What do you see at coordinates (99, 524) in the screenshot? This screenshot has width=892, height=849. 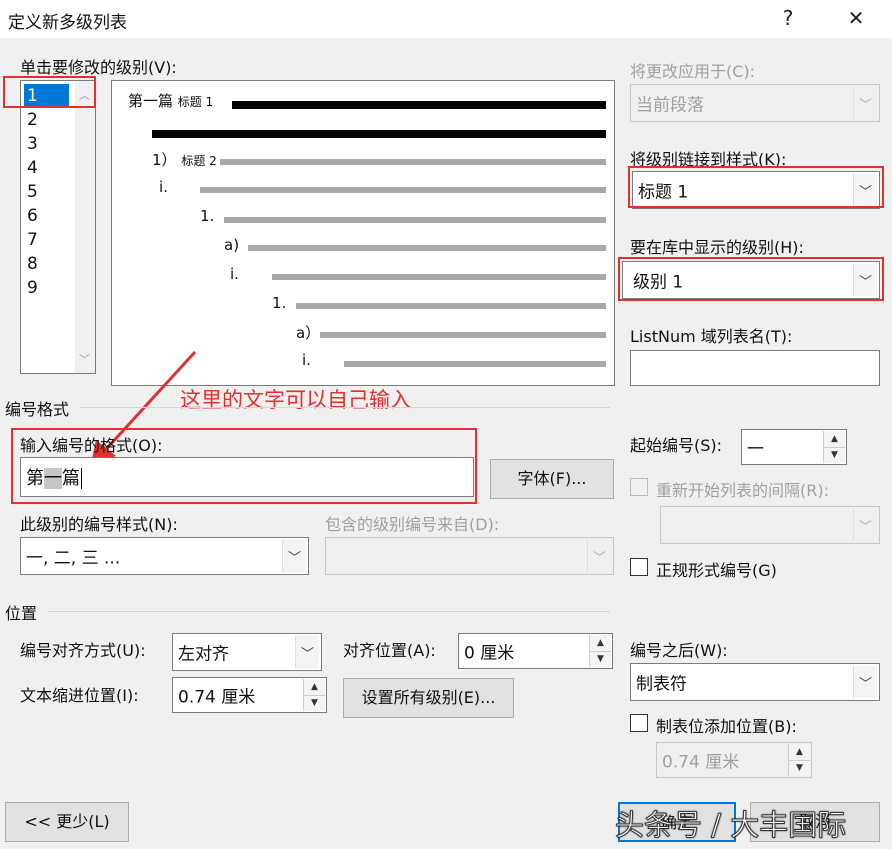 I see `number-style-label: 此级别的编号样式(N):` at bounding box center [99, 524].